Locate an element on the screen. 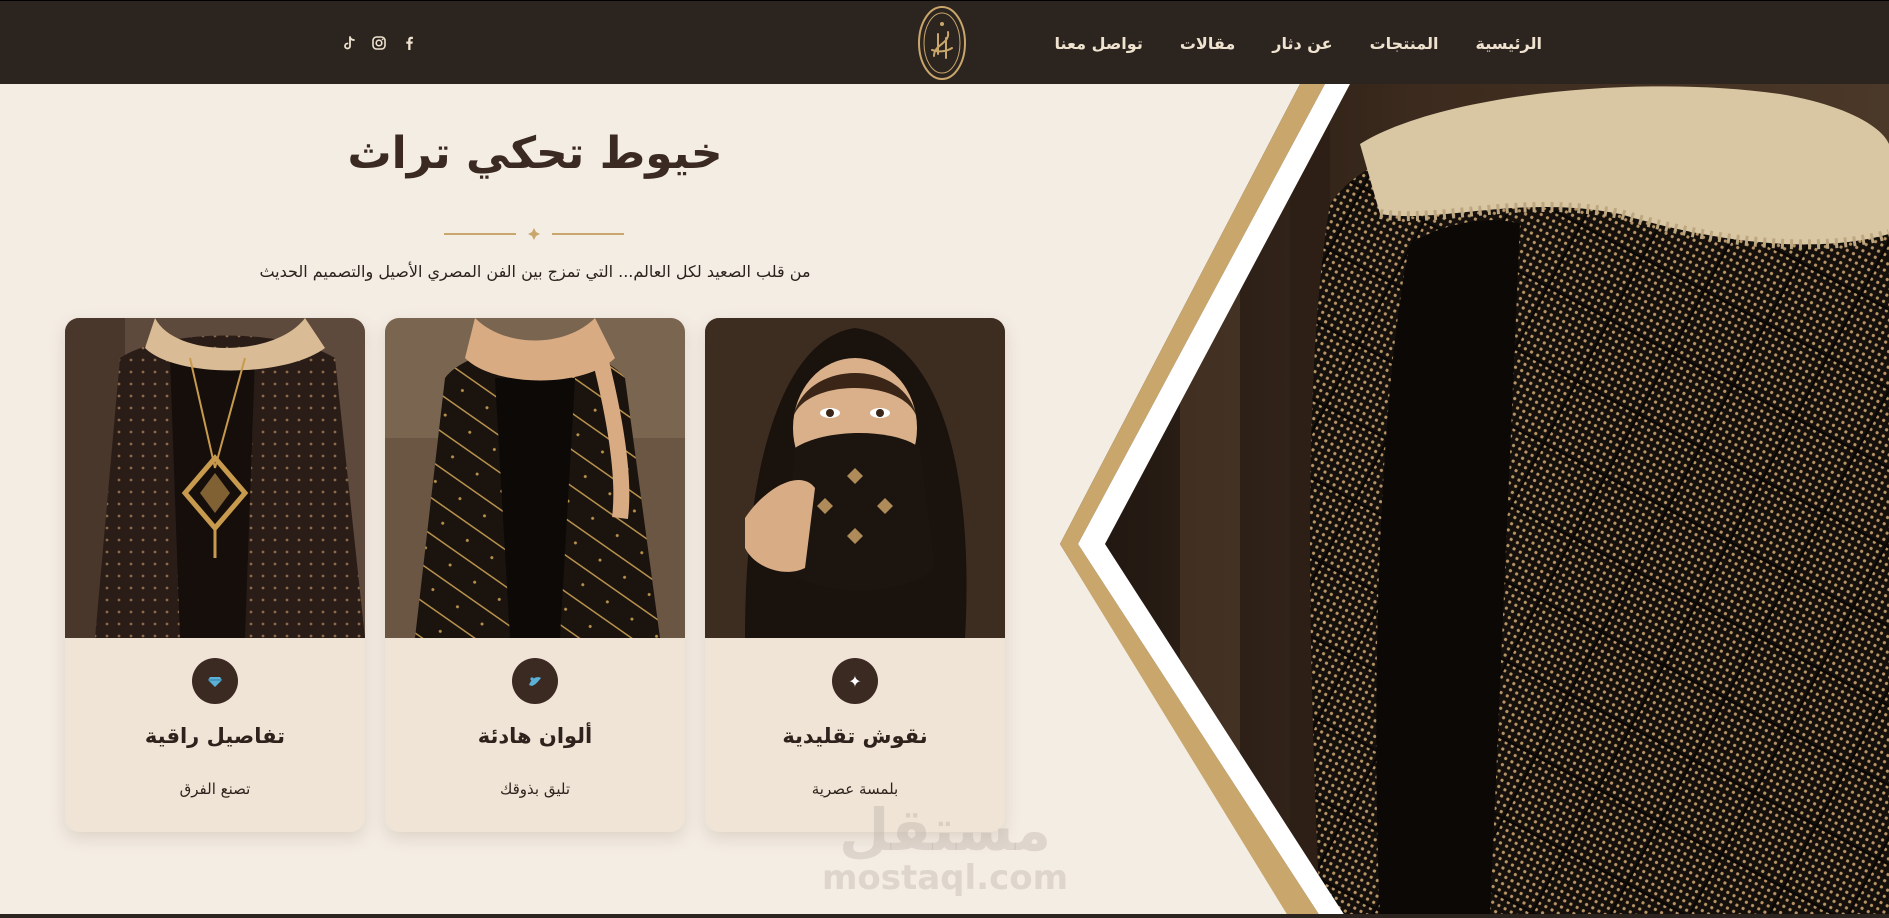 Image resolution: width=1889 pixels, height=918 pixels. instagram-icon is located at coordinates (379, 43).